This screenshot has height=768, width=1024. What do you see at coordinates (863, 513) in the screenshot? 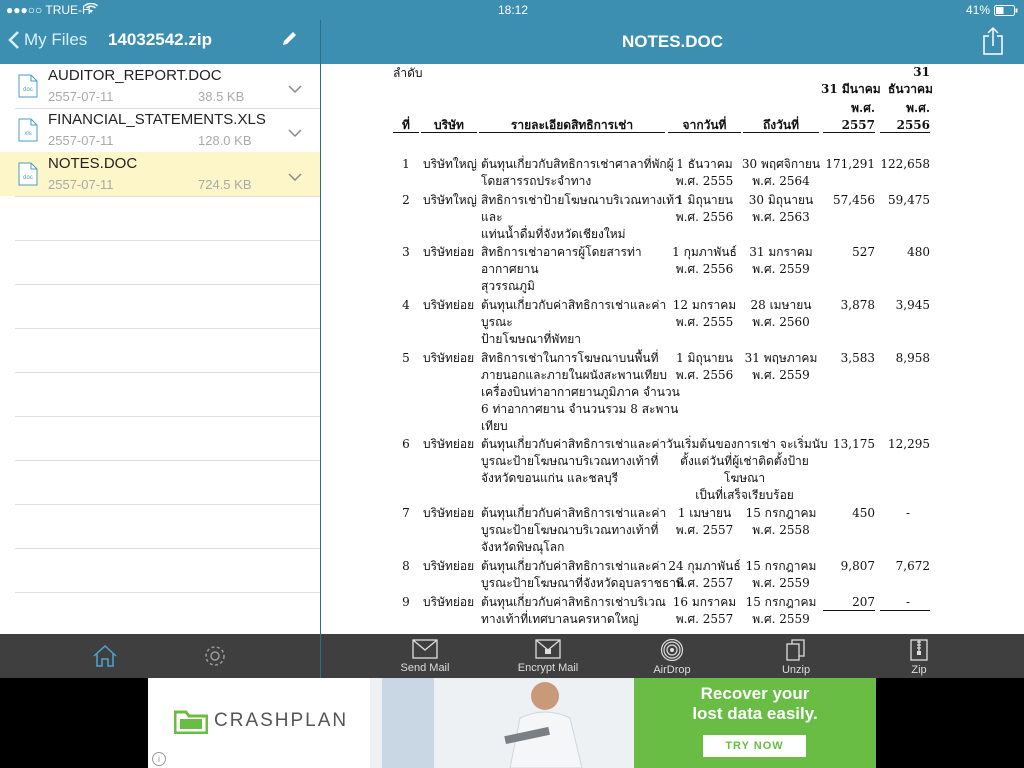
I see `row-value-2557: 450` at bounding box center [863, 513].